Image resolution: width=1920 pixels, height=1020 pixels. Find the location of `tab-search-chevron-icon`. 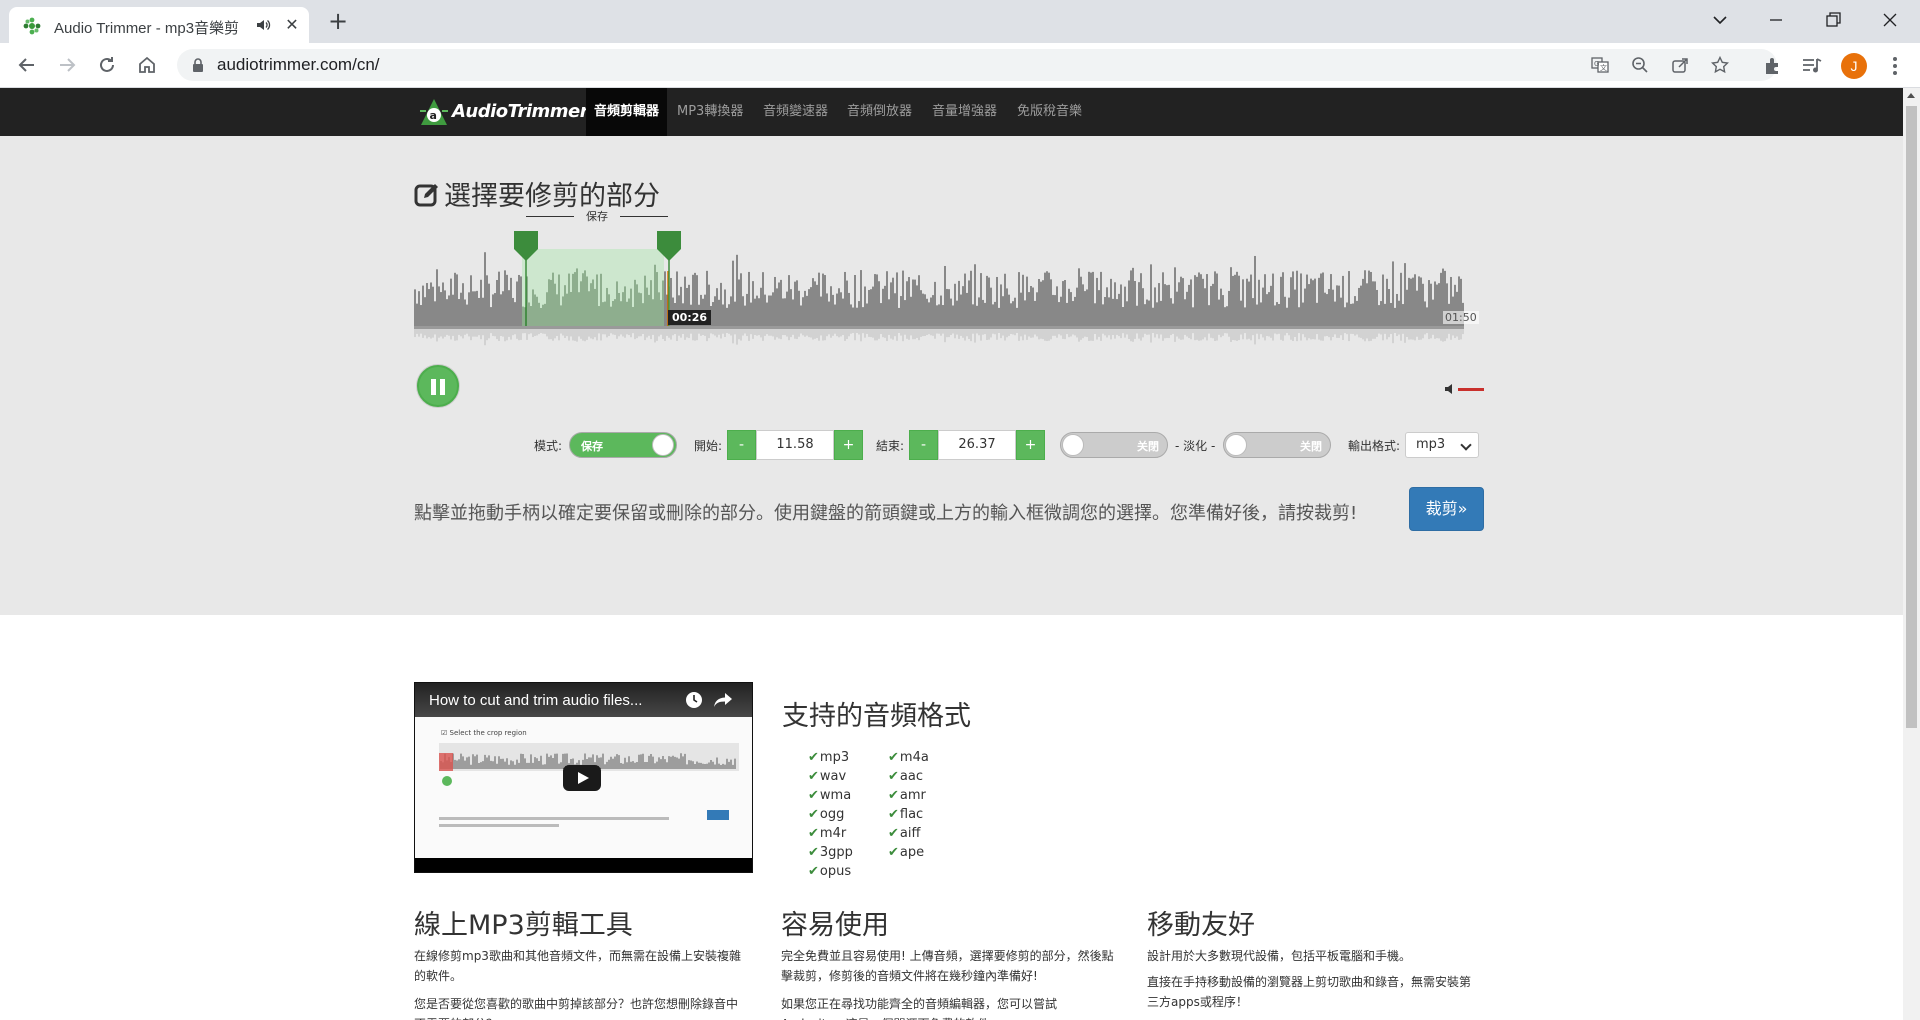

tab-search-chevron-icon is located at coordinates (1720, 20).